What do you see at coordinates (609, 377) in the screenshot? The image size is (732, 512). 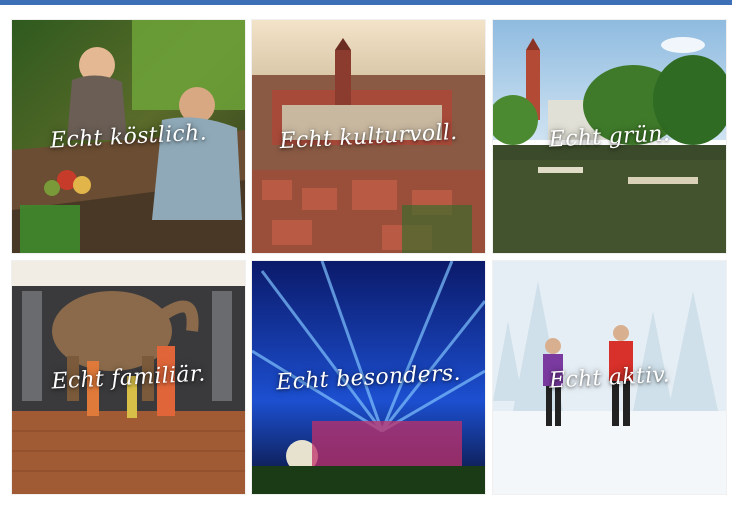 I see `tile-echt-aktiv: Echt aktiv.` at bounding box center [609, 377].